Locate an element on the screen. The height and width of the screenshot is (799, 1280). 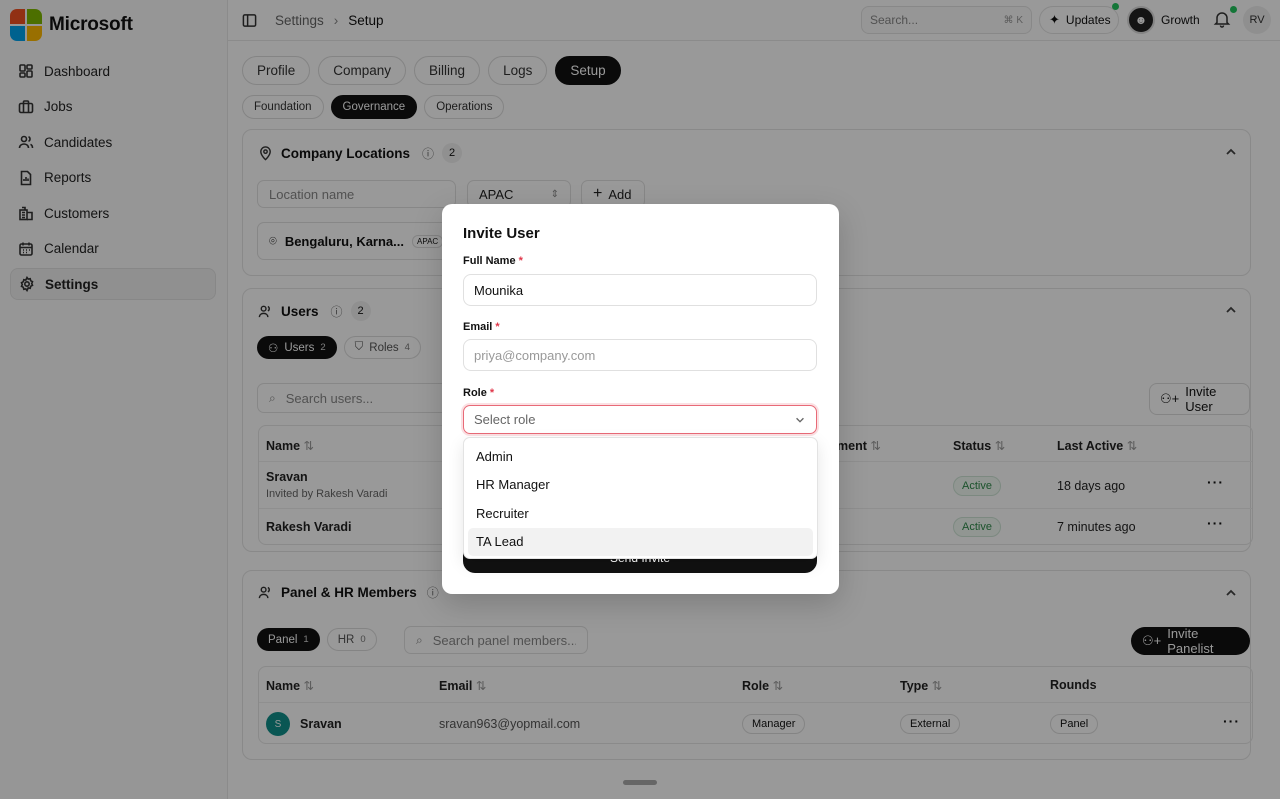
role-option-admin: Admin is located at coordinates (640, 456).